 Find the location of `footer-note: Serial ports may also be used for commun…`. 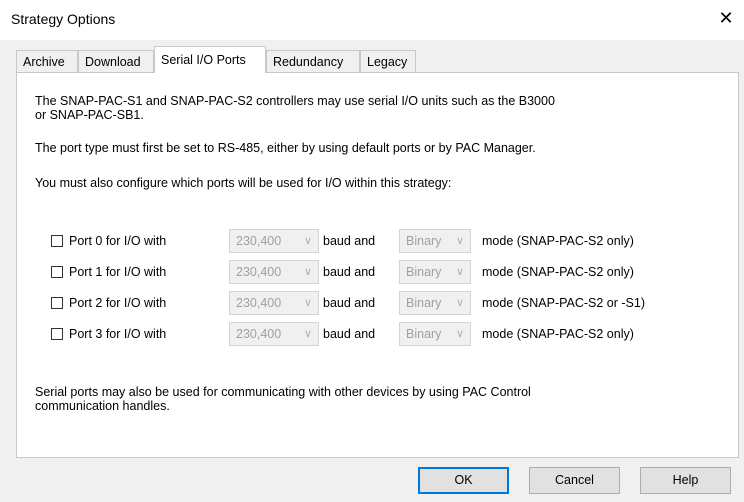

footer-note: Serial ports may also be used for commun… is located at coordinates (283, 399).